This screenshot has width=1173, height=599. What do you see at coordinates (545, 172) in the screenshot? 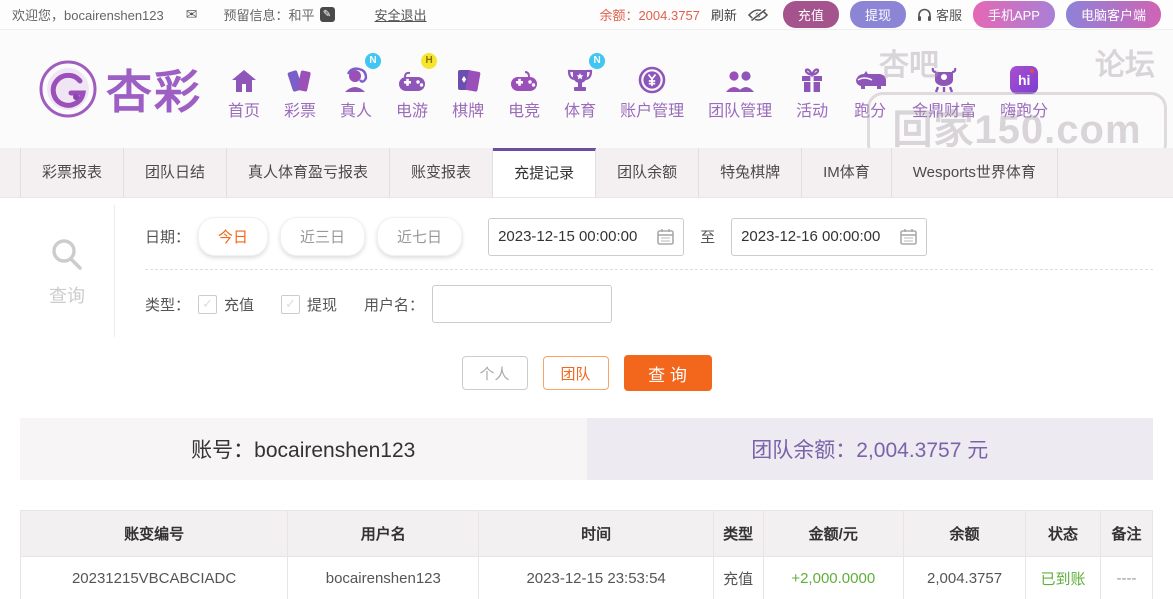
I see `tab-deposit-withdraw-records: 充提记录` at bounding box center [545, 172].